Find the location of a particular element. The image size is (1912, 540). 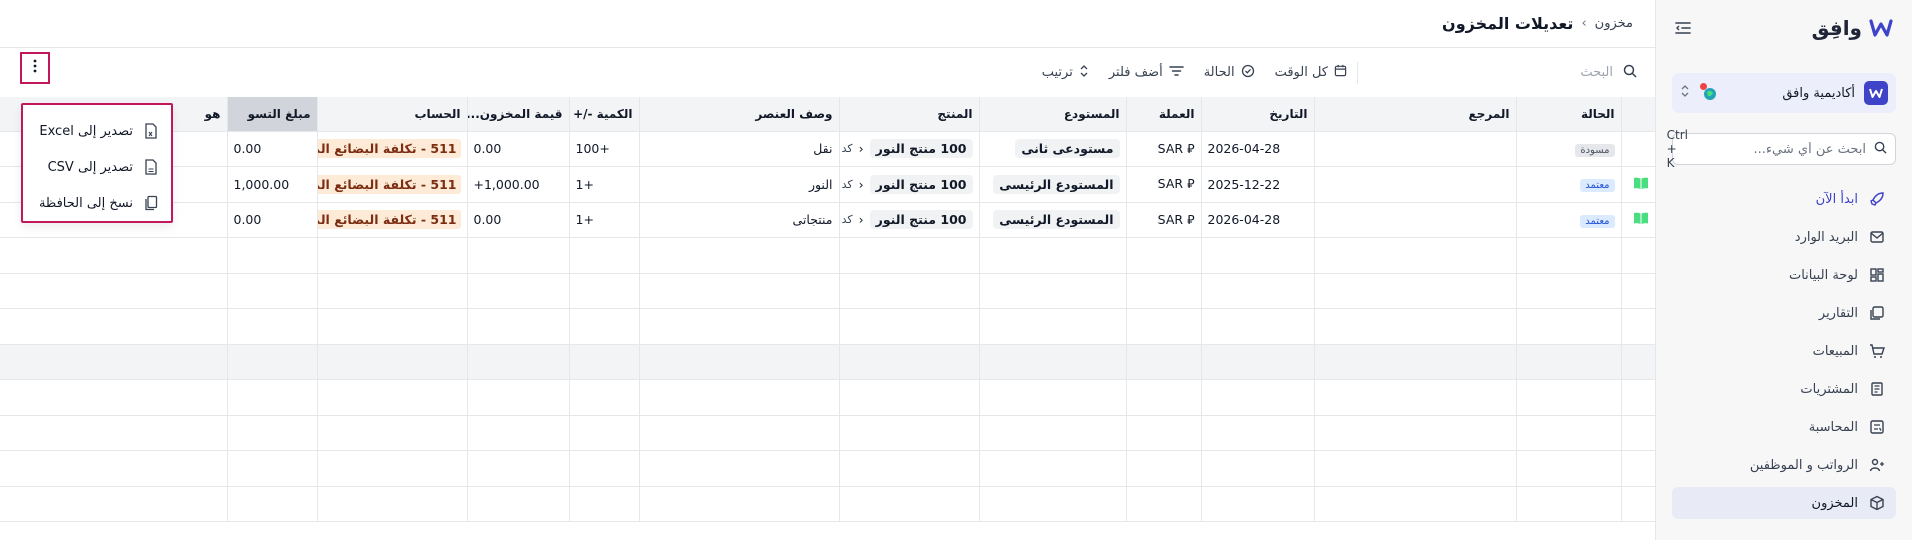

sidebar-item-accounting: المحاسبة is located at coordinates (1784, 427).